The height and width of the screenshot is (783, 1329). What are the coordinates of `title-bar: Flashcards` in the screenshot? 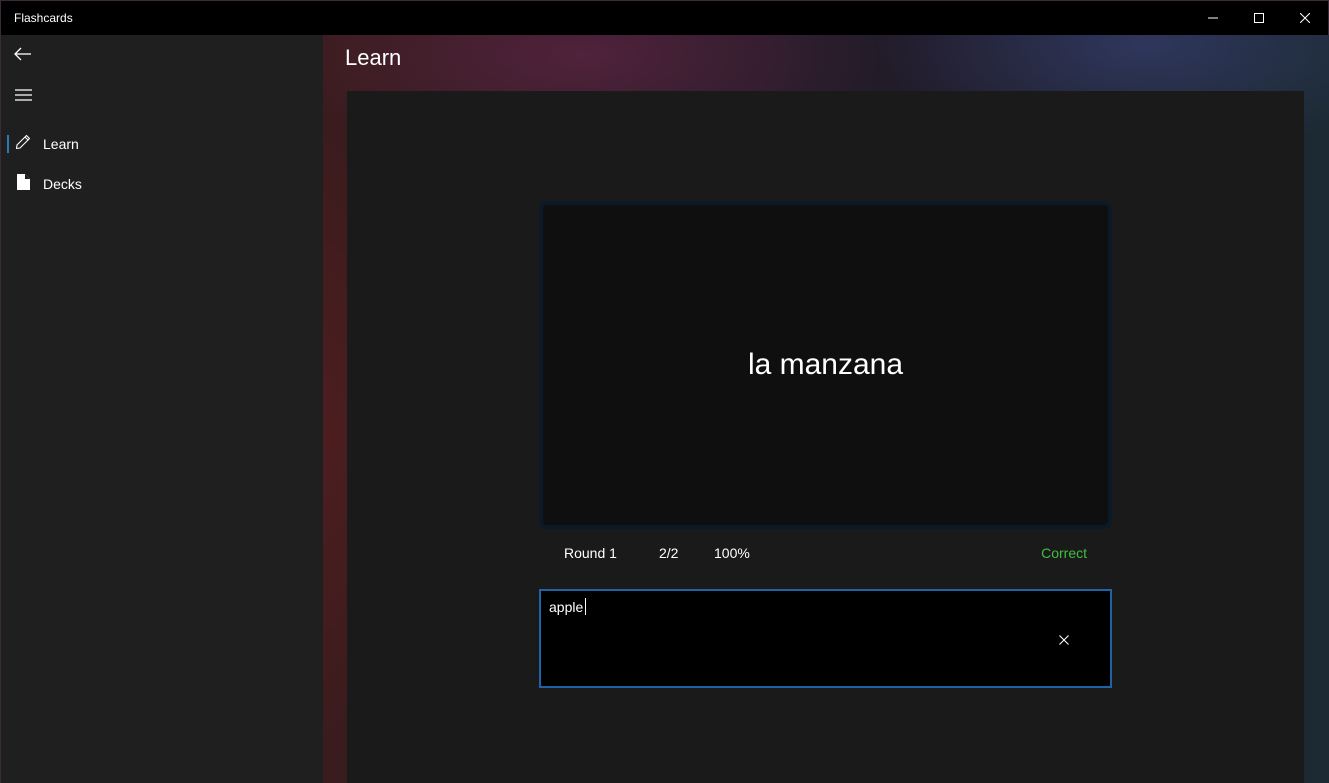 It's located at (664, 18).